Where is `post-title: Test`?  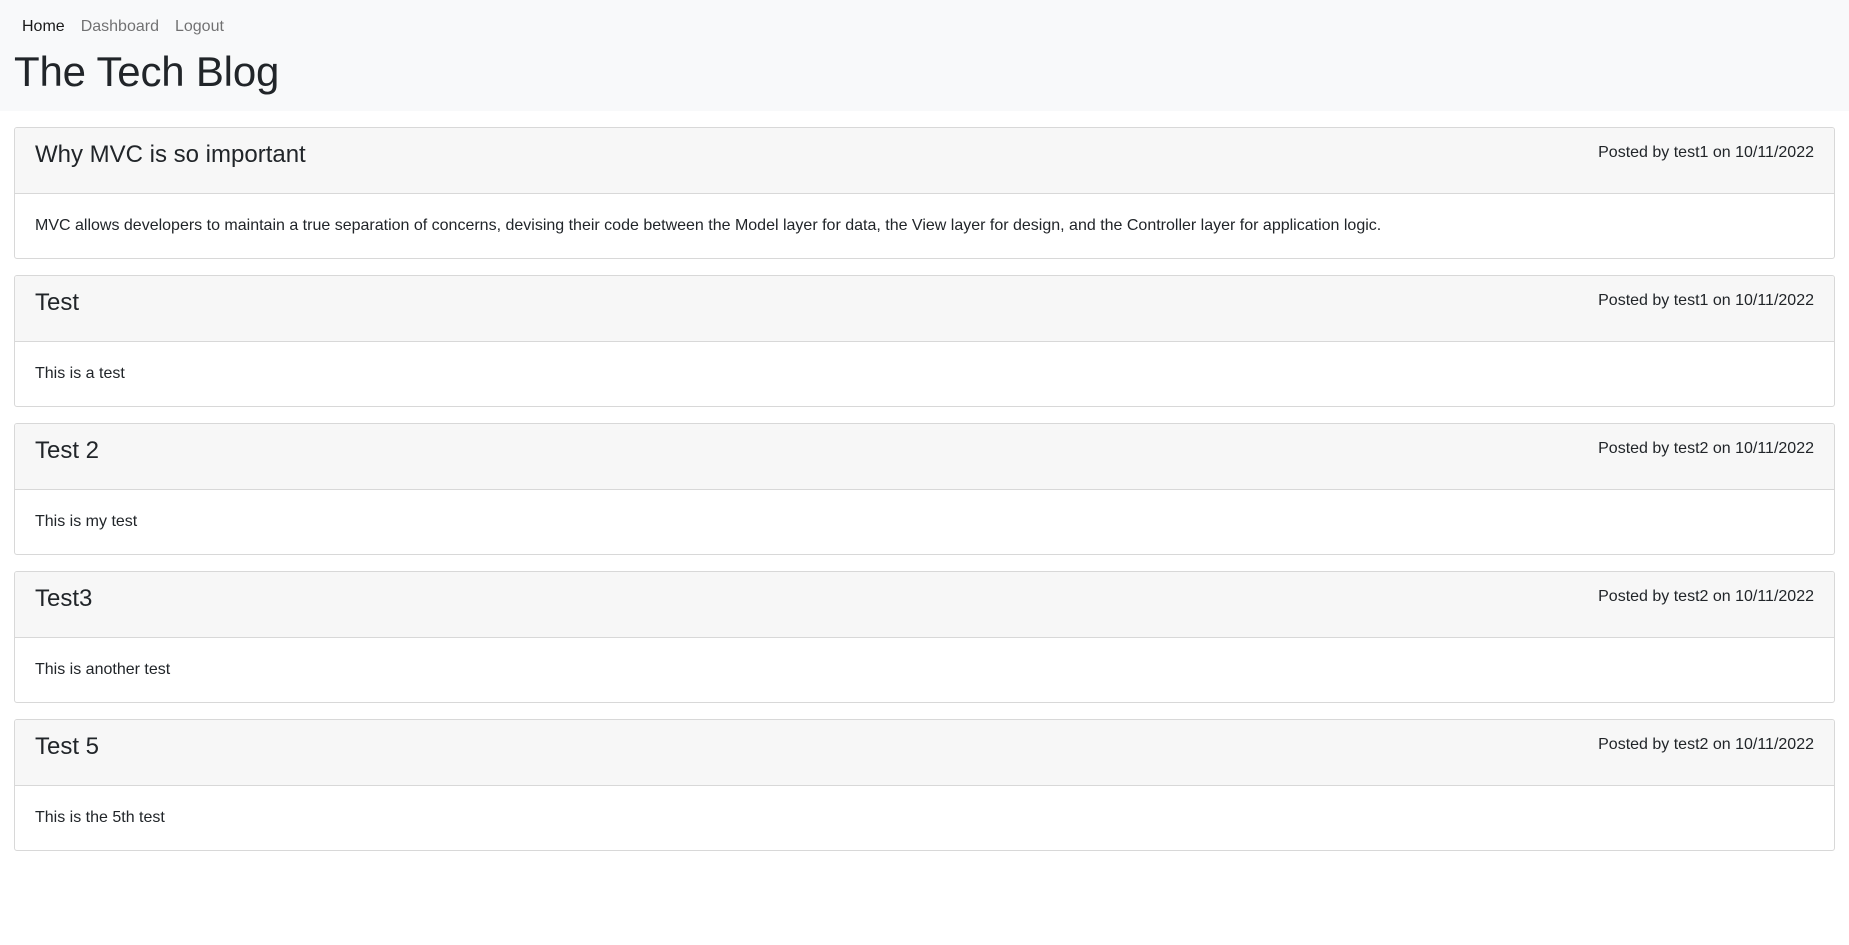 post-title: Test is located at coordinates (57, 303).